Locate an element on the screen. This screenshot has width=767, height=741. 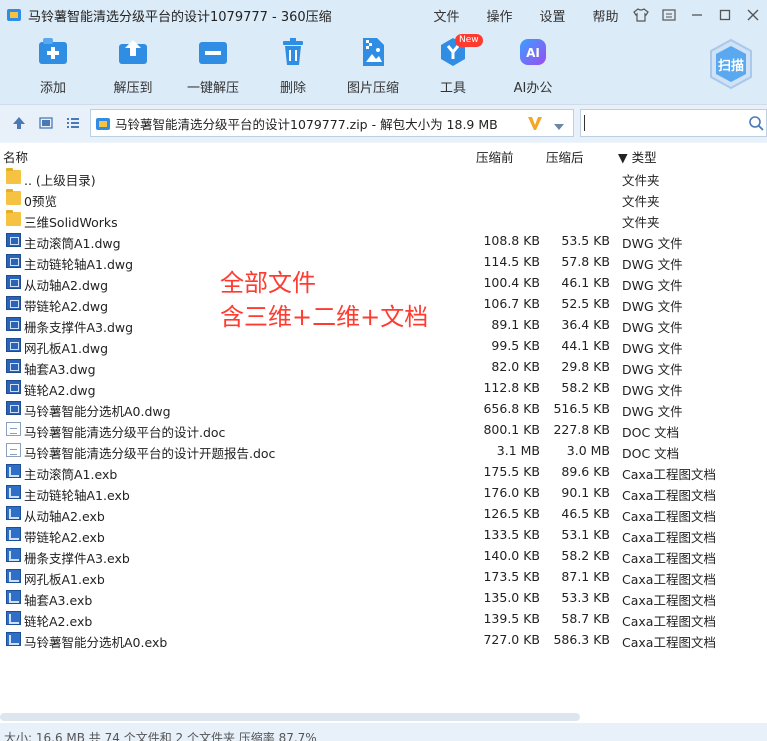
add-button: 添加 is located at coordinates (53, 66).